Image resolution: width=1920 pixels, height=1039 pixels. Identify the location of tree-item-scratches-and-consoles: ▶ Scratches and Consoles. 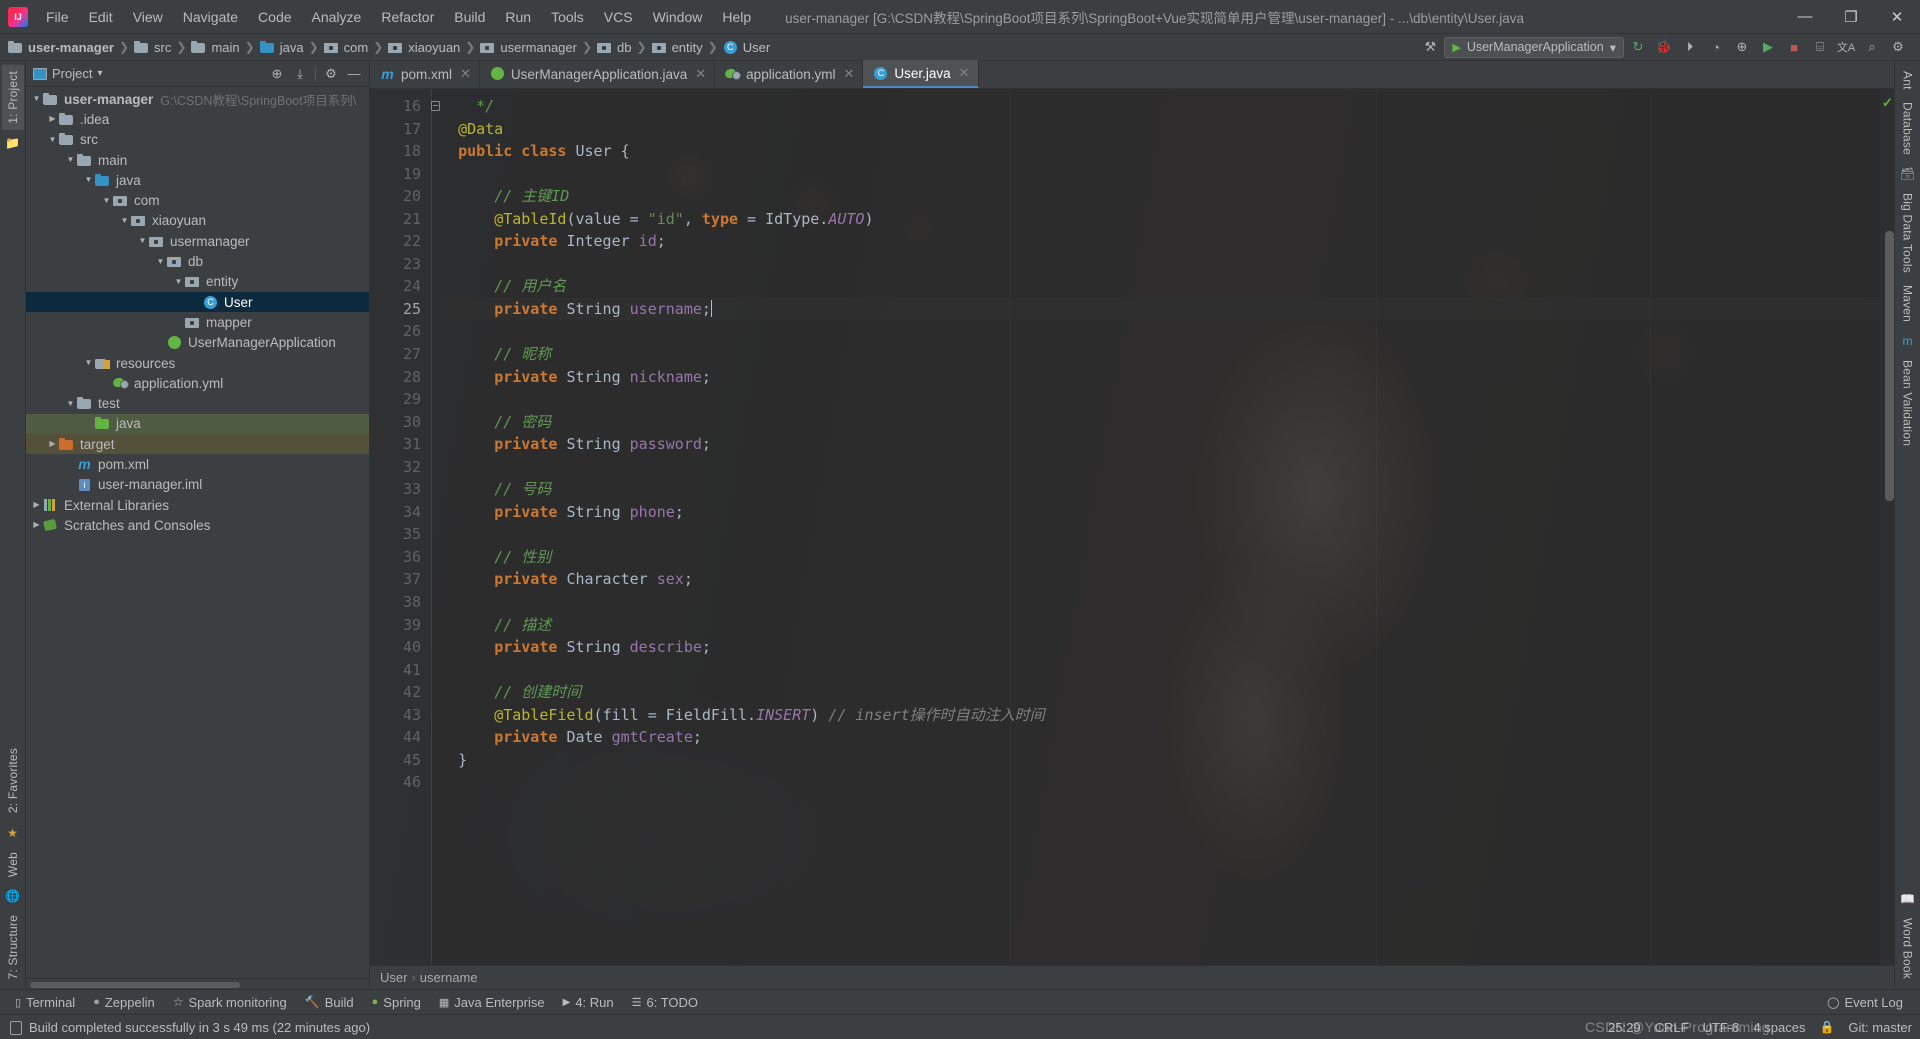
(197, 525).